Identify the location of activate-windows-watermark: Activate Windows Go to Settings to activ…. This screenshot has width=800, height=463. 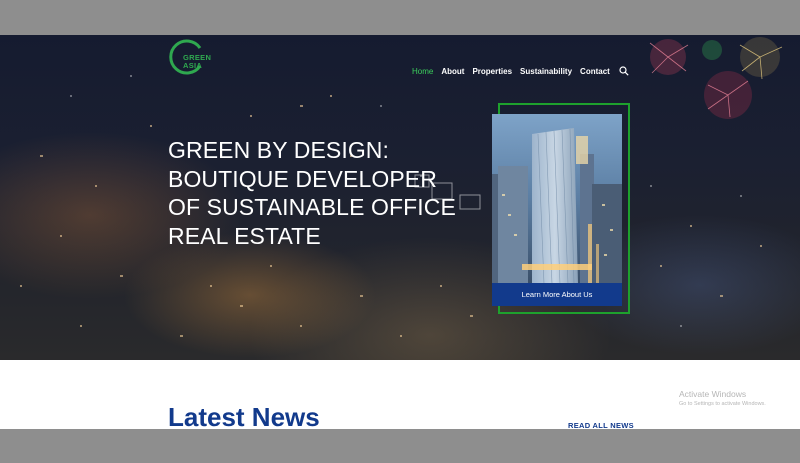
(722, 398).